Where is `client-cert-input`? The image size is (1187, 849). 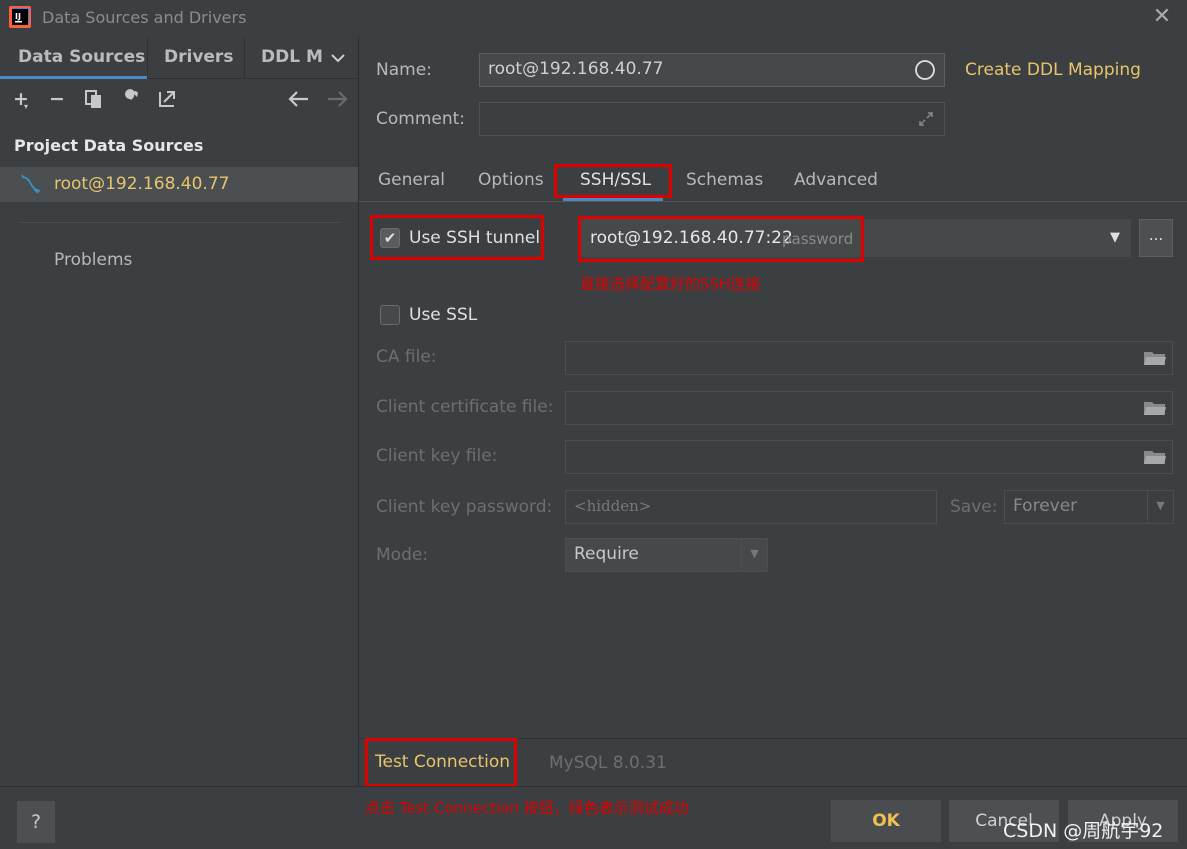
client-cert-input is located at coordinates (869, 408).